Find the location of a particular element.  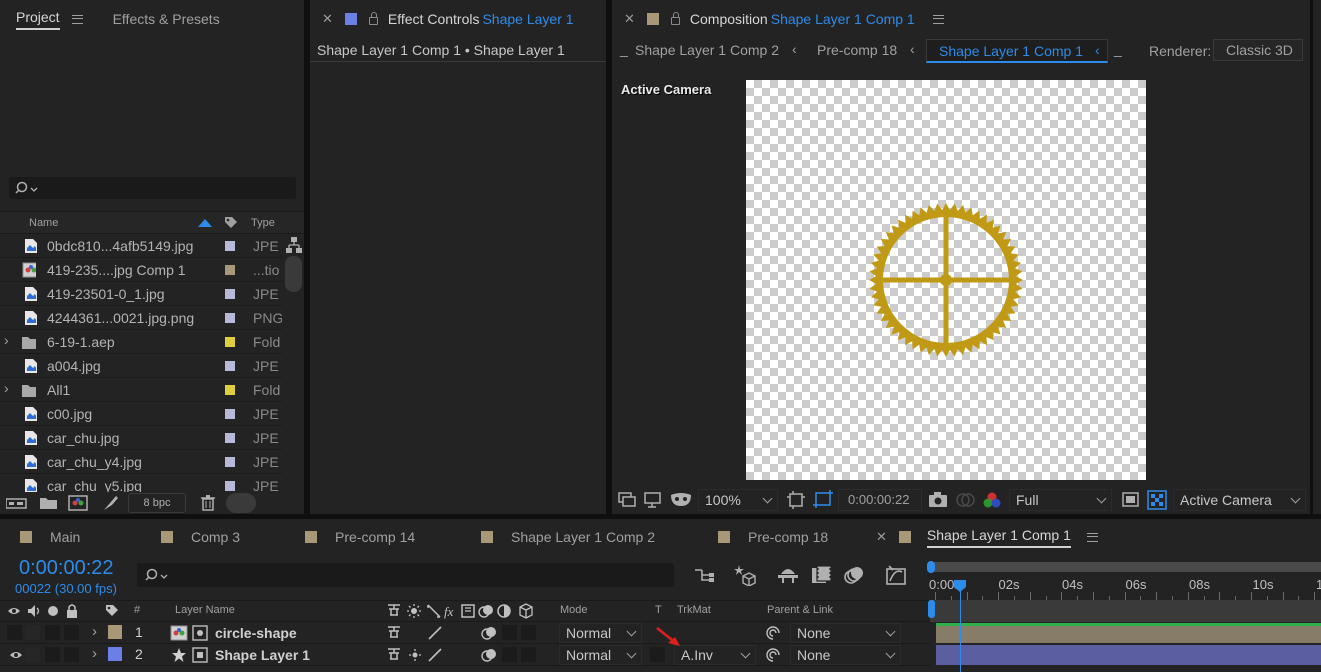

bpc-button: 8 bpc is located at coordinates (157, 503).